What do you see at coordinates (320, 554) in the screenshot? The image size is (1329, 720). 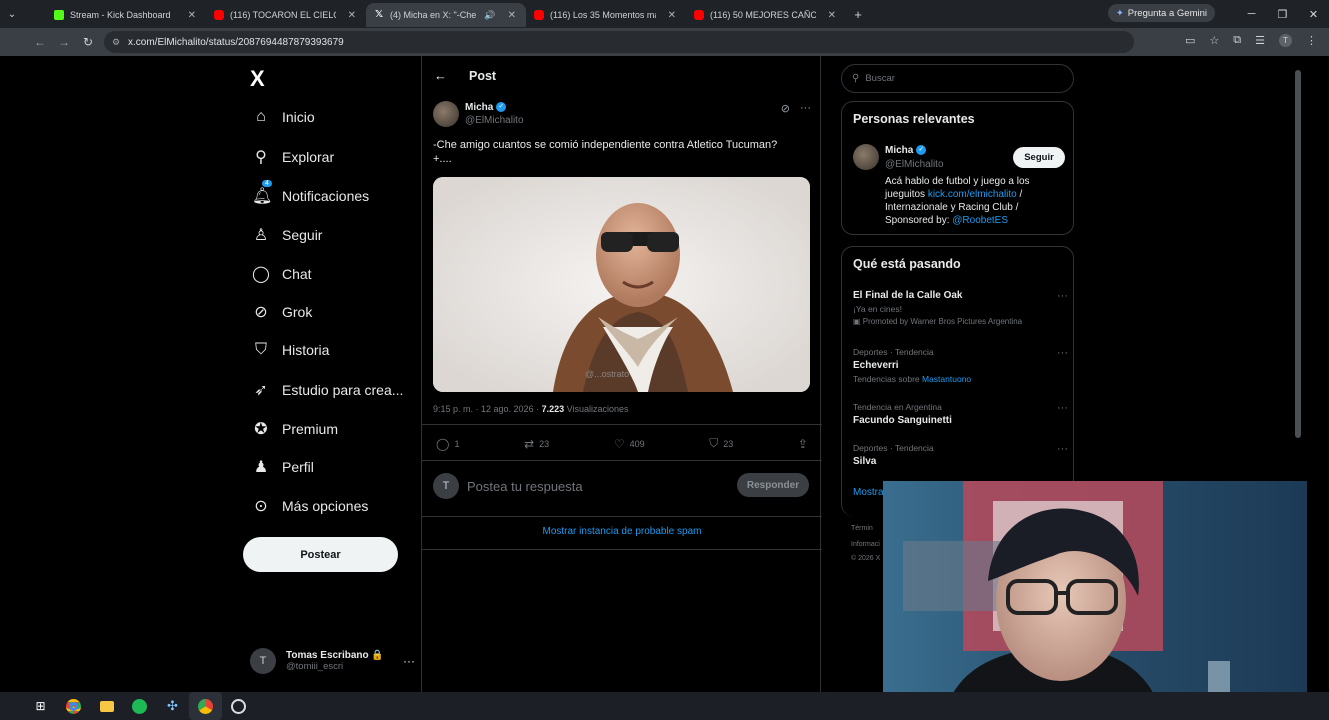 I see `post-button: Postear` at bounding box center [320, 554].